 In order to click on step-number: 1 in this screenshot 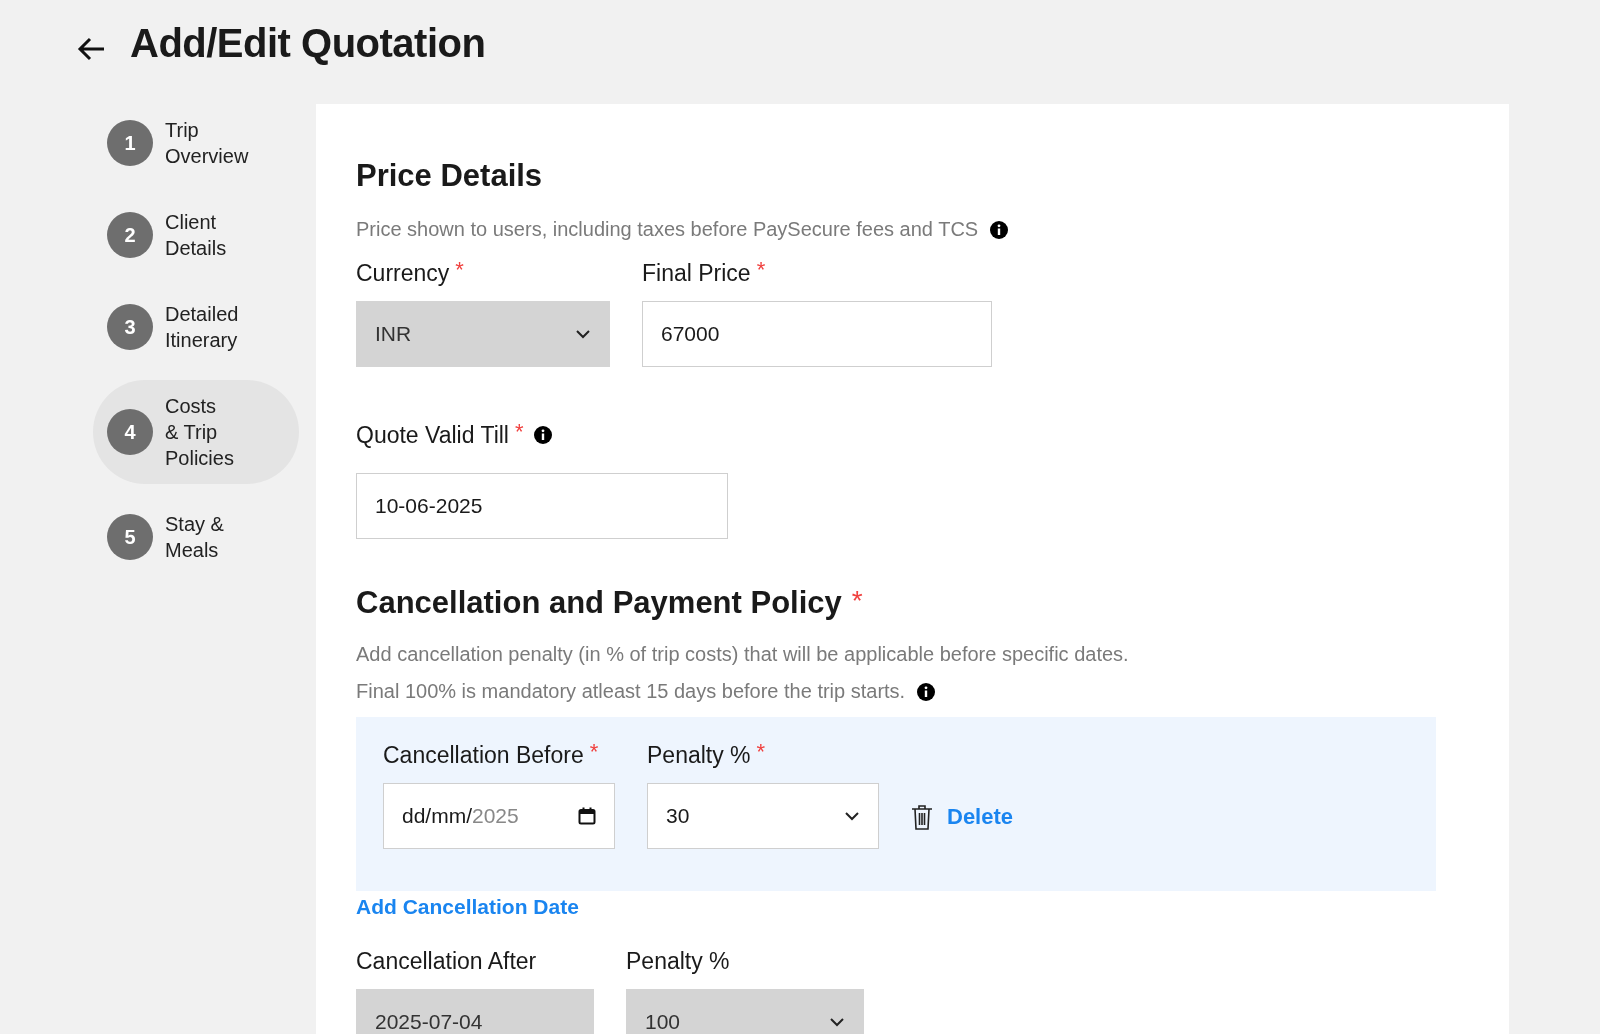, I will do `click(130, 143)`.